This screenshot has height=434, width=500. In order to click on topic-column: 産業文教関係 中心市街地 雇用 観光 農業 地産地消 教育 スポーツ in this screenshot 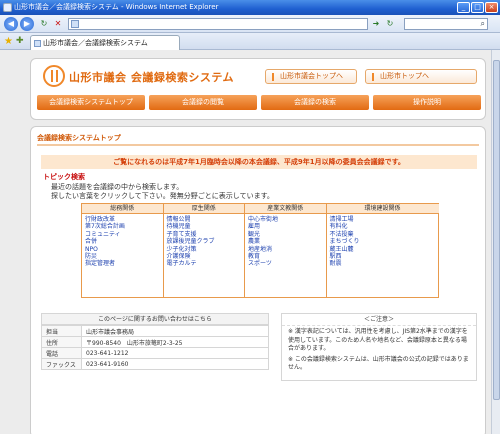, I will do `click(286, 250)`.